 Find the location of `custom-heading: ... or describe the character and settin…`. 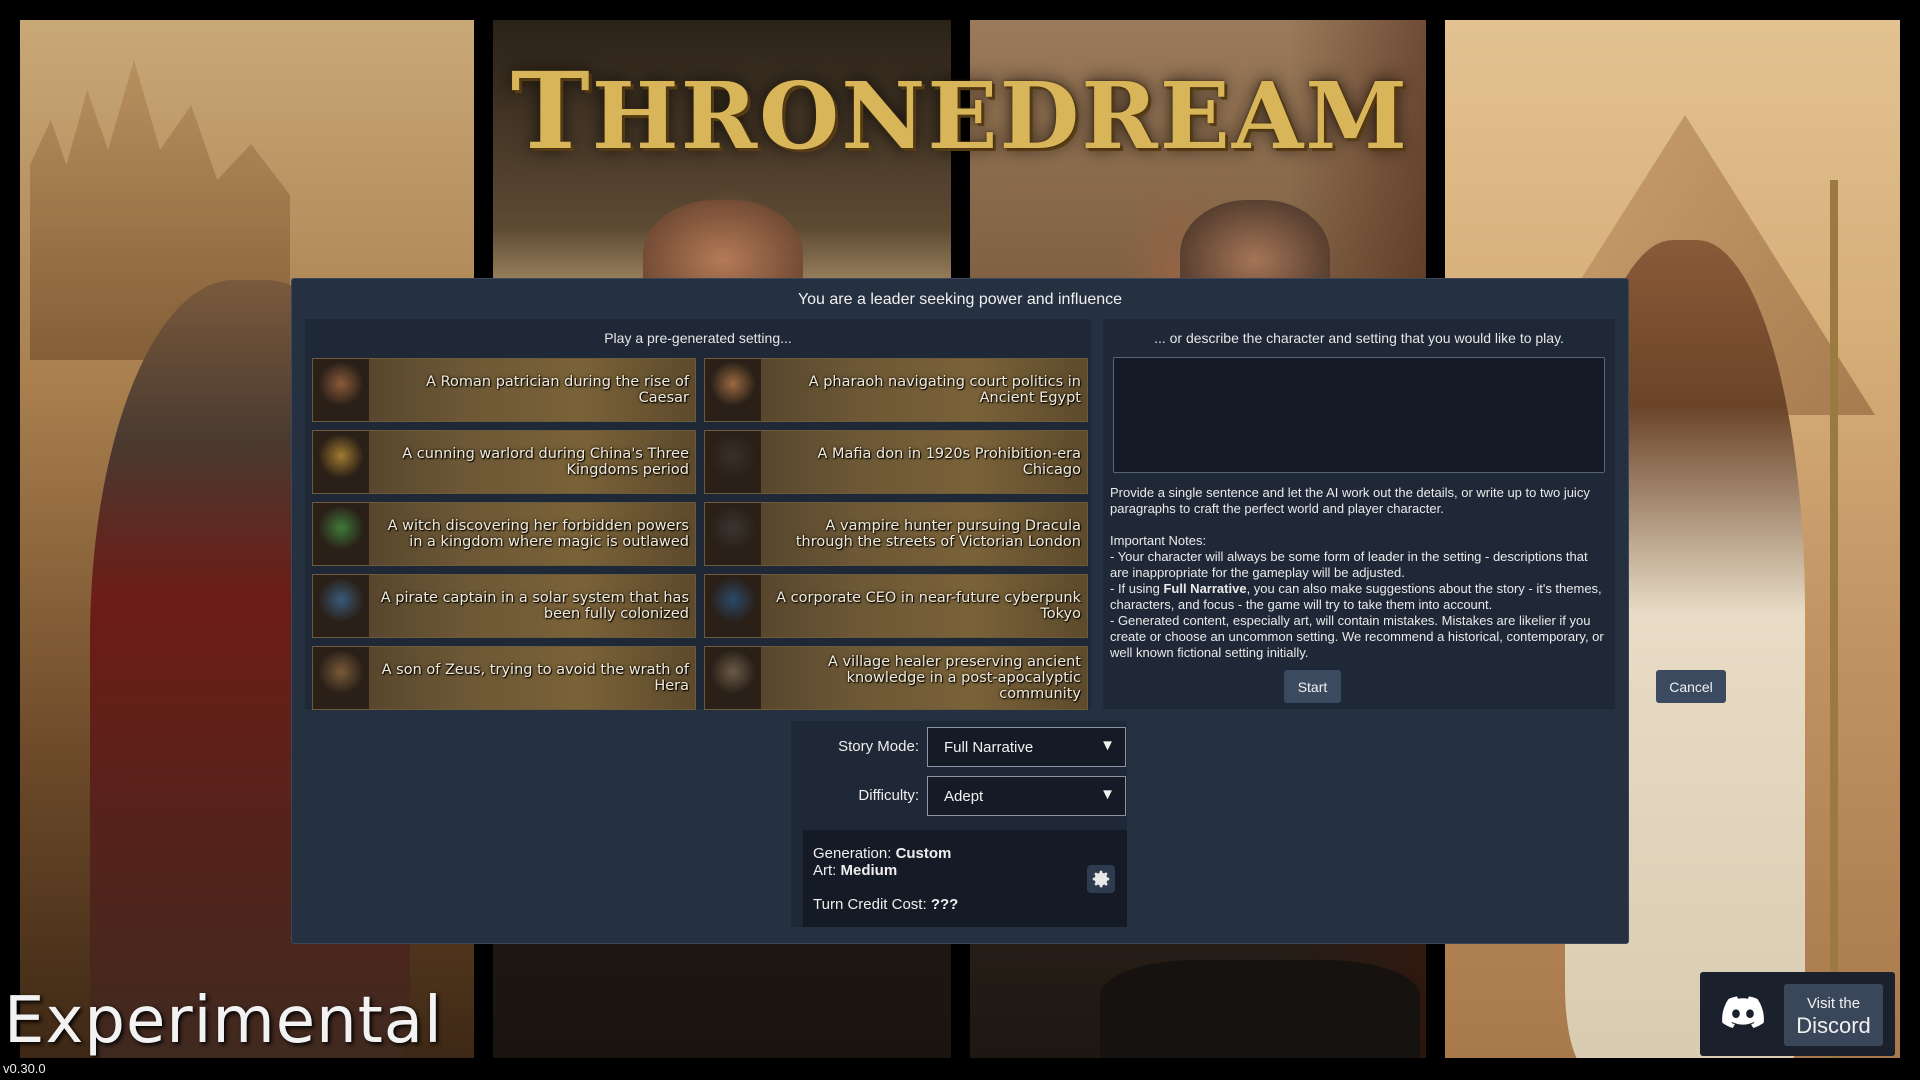

custom-heading: ... or describe the character and settin… is located at coordinates (1359, 338).